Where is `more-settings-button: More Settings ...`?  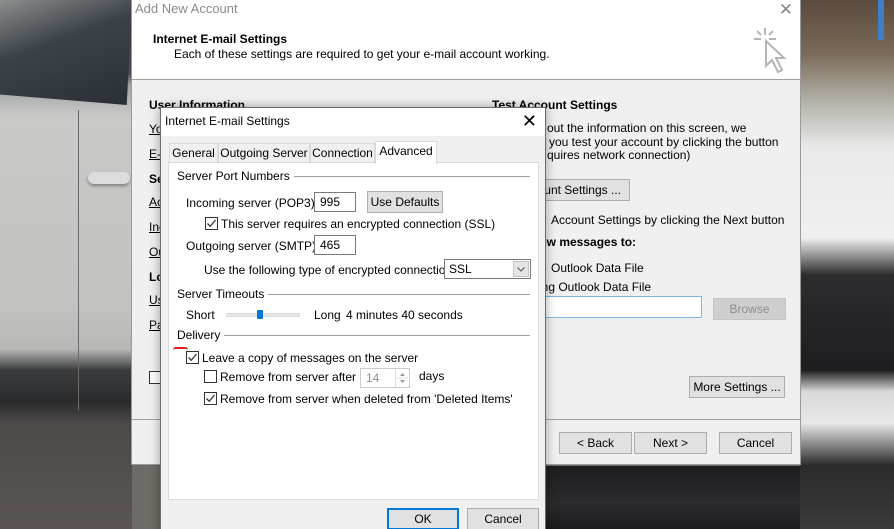
more-settings-button: More Settings ... is located at coordinates (737, 387).